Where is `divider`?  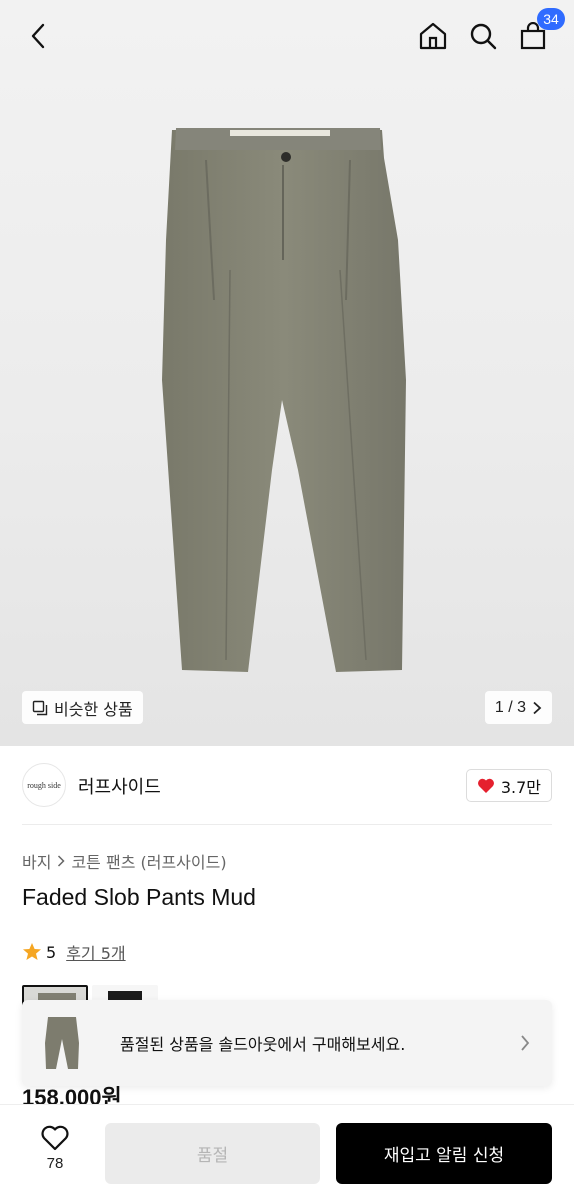
divider is located at coordinates (287, 824).